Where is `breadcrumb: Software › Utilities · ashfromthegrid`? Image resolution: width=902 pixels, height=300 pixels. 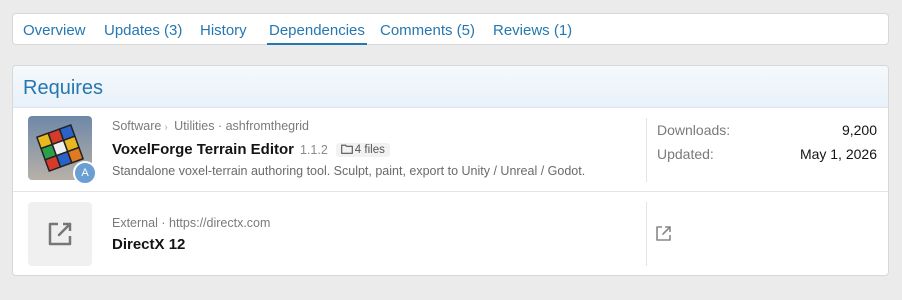
breadcrumb: Software › Utilities · ashfromthegrid is located at coordinates (210, 126).